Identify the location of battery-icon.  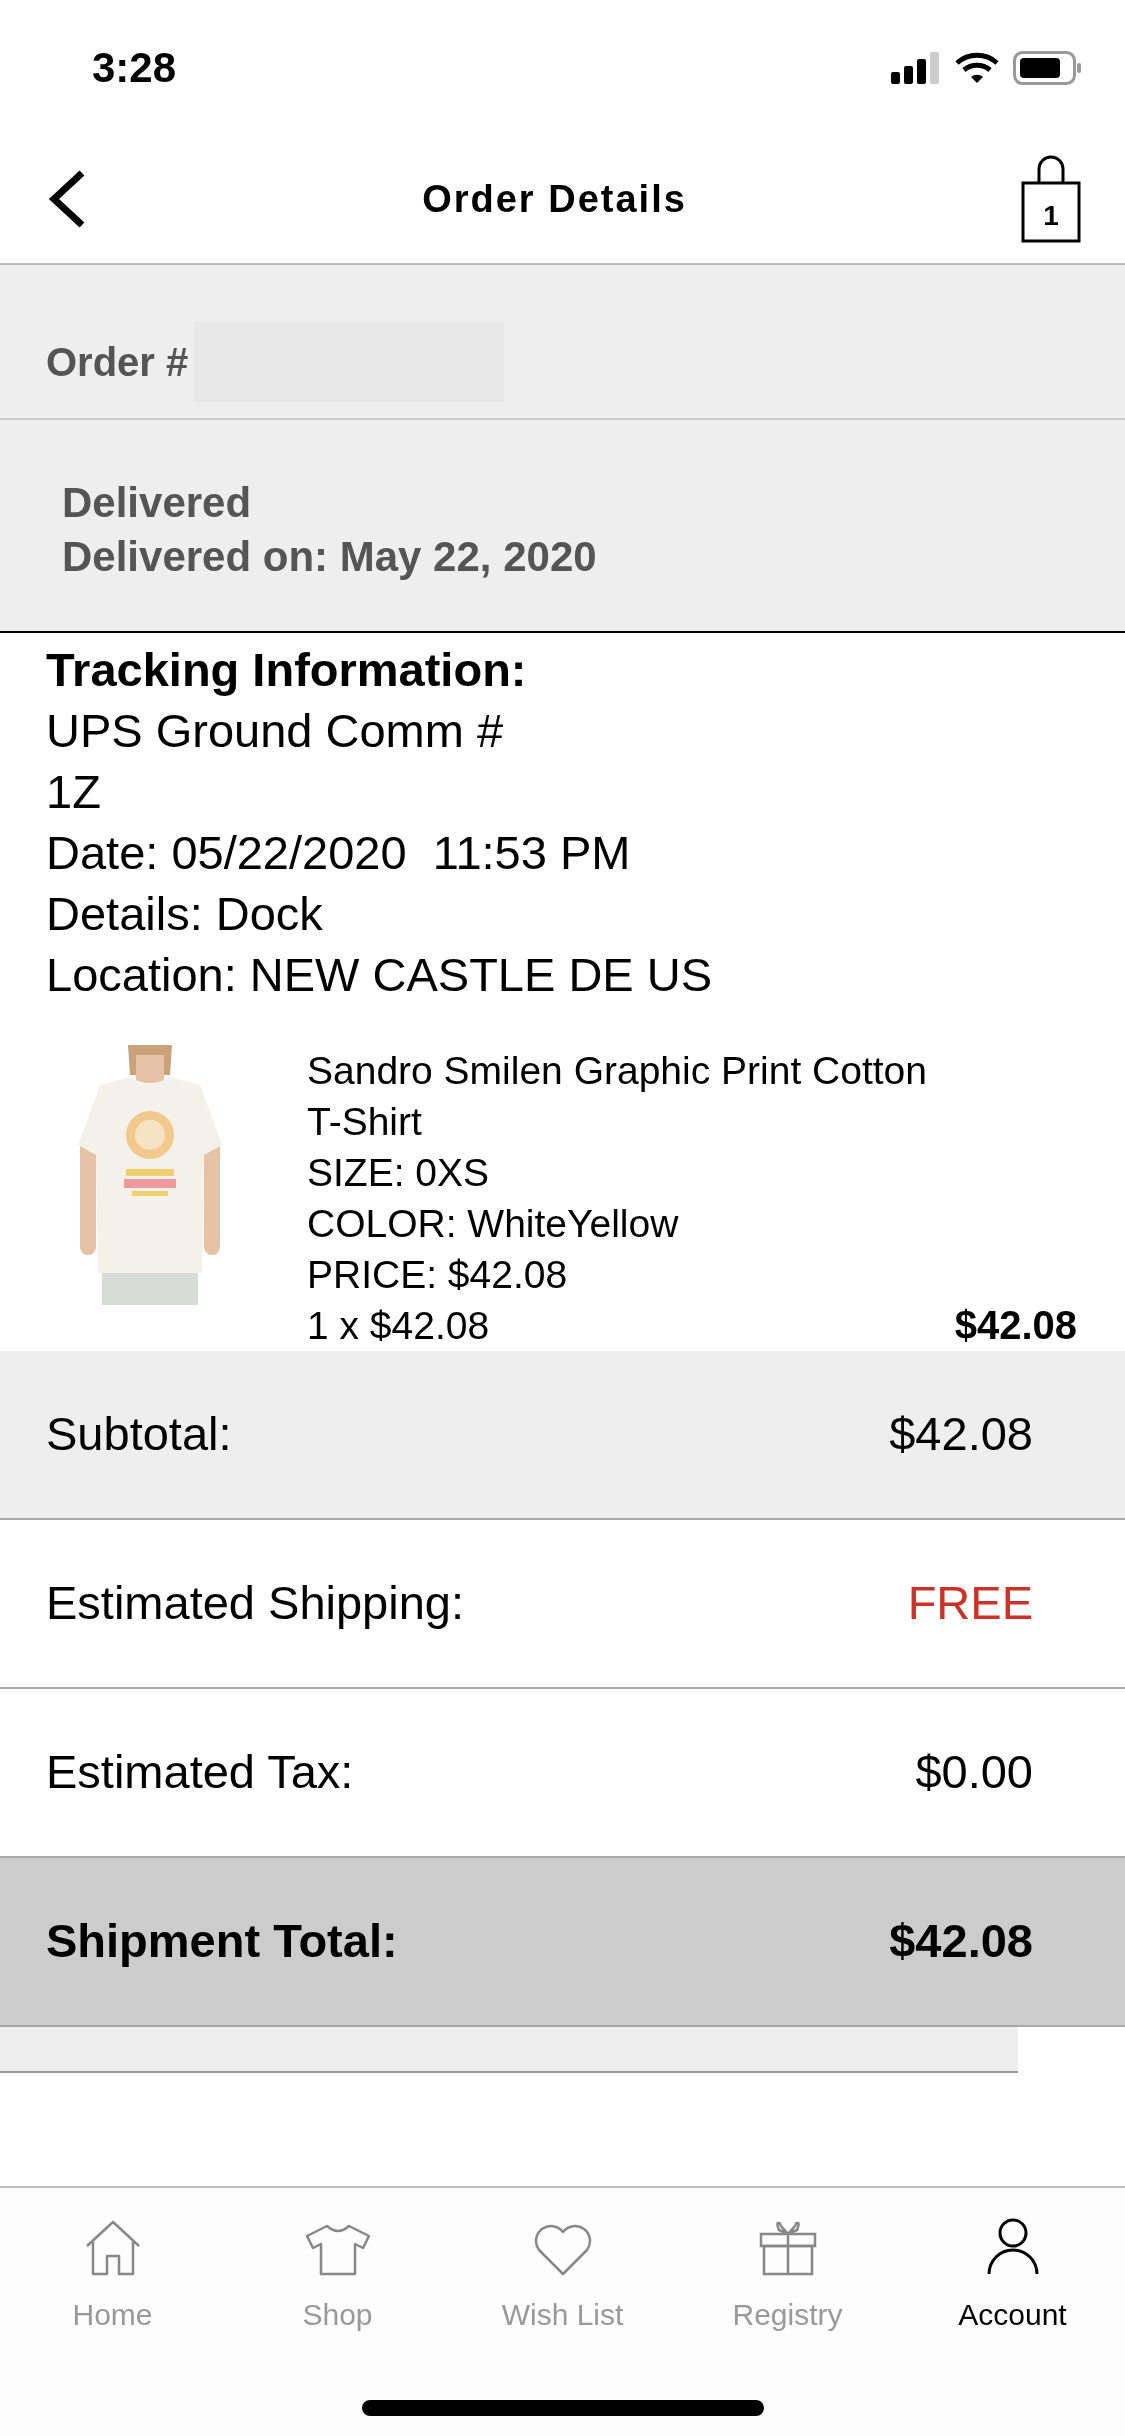
(1048, 67).